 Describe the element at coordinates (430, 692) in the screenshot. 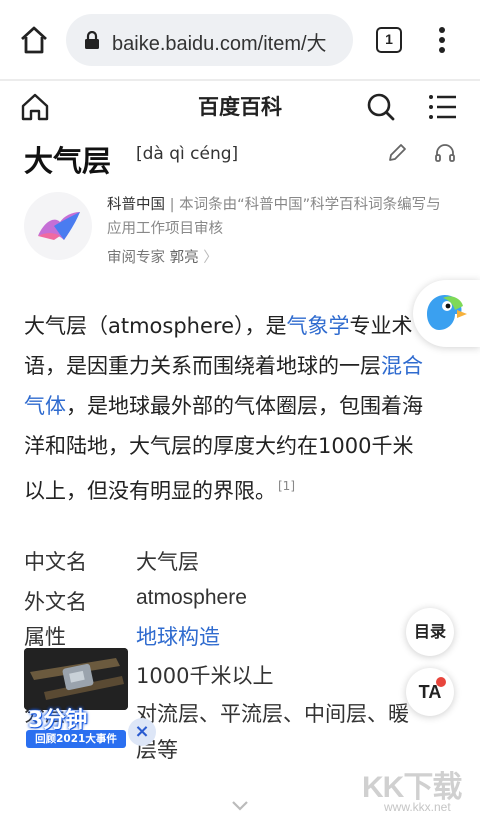

I see `ta-button: TA` at that location.